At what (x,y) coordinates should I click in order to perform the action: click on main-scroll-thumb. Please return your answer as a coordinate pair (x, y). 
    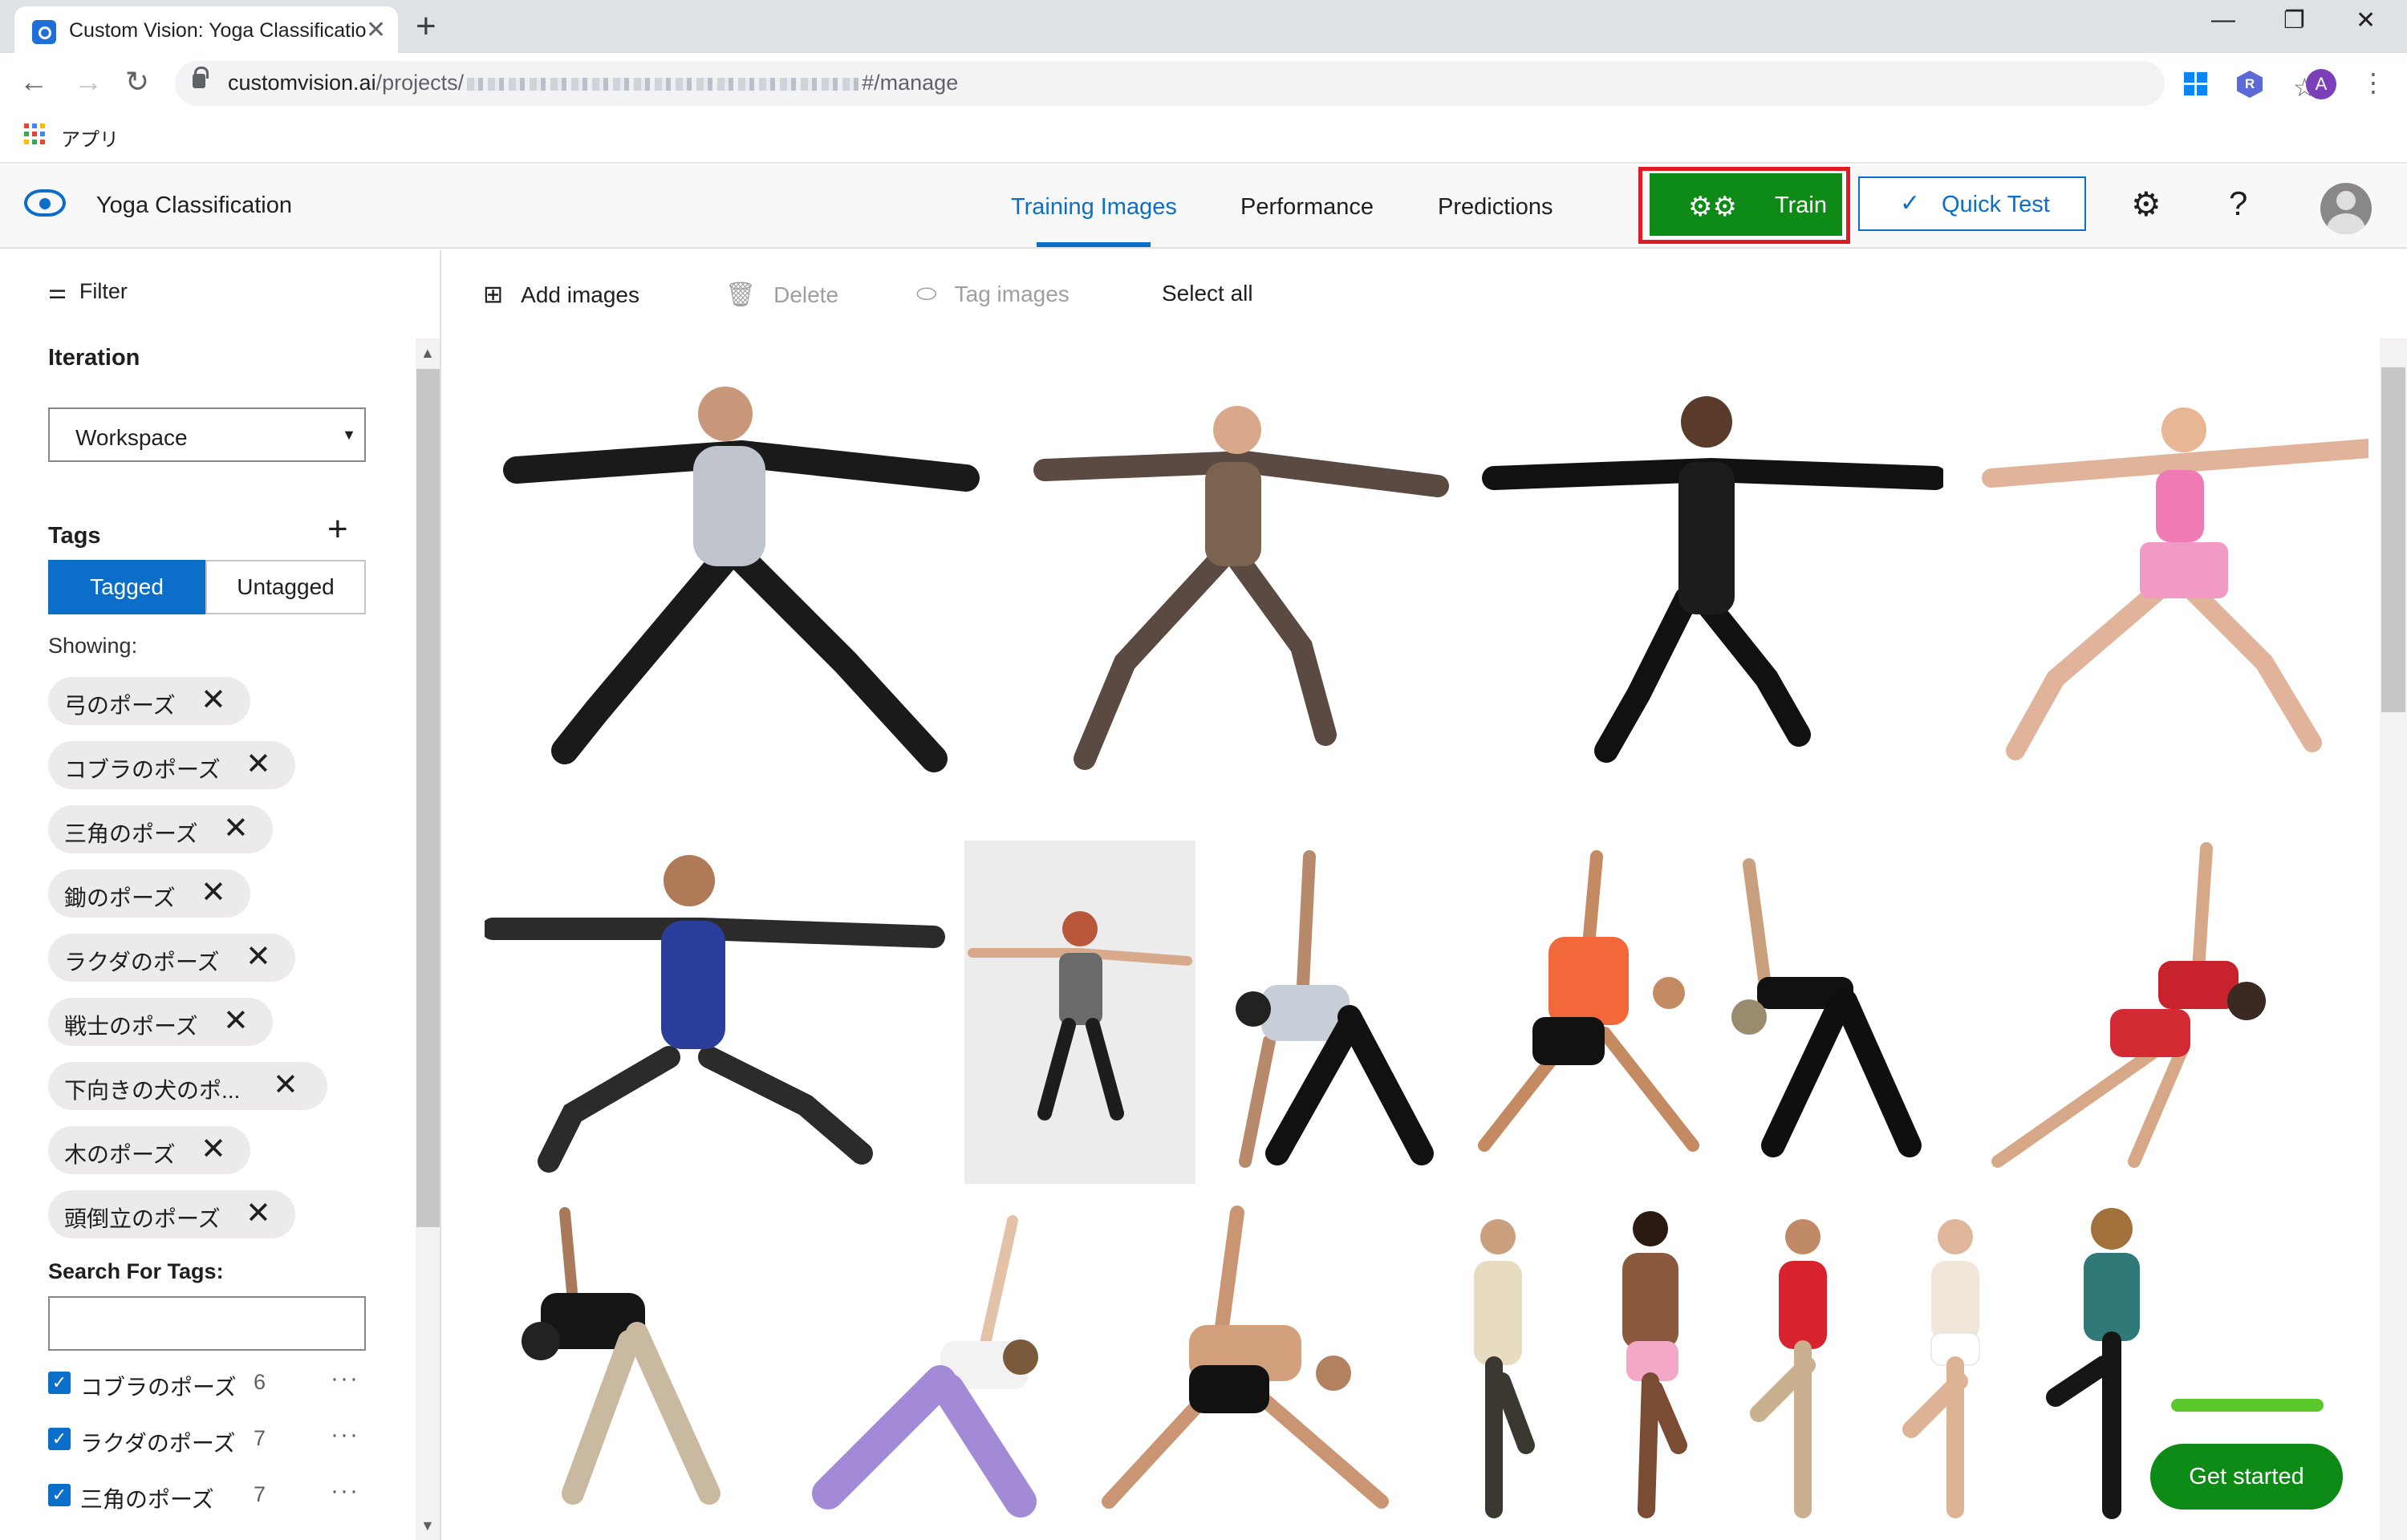
    Looking at the image, I should click on (2393, 539).